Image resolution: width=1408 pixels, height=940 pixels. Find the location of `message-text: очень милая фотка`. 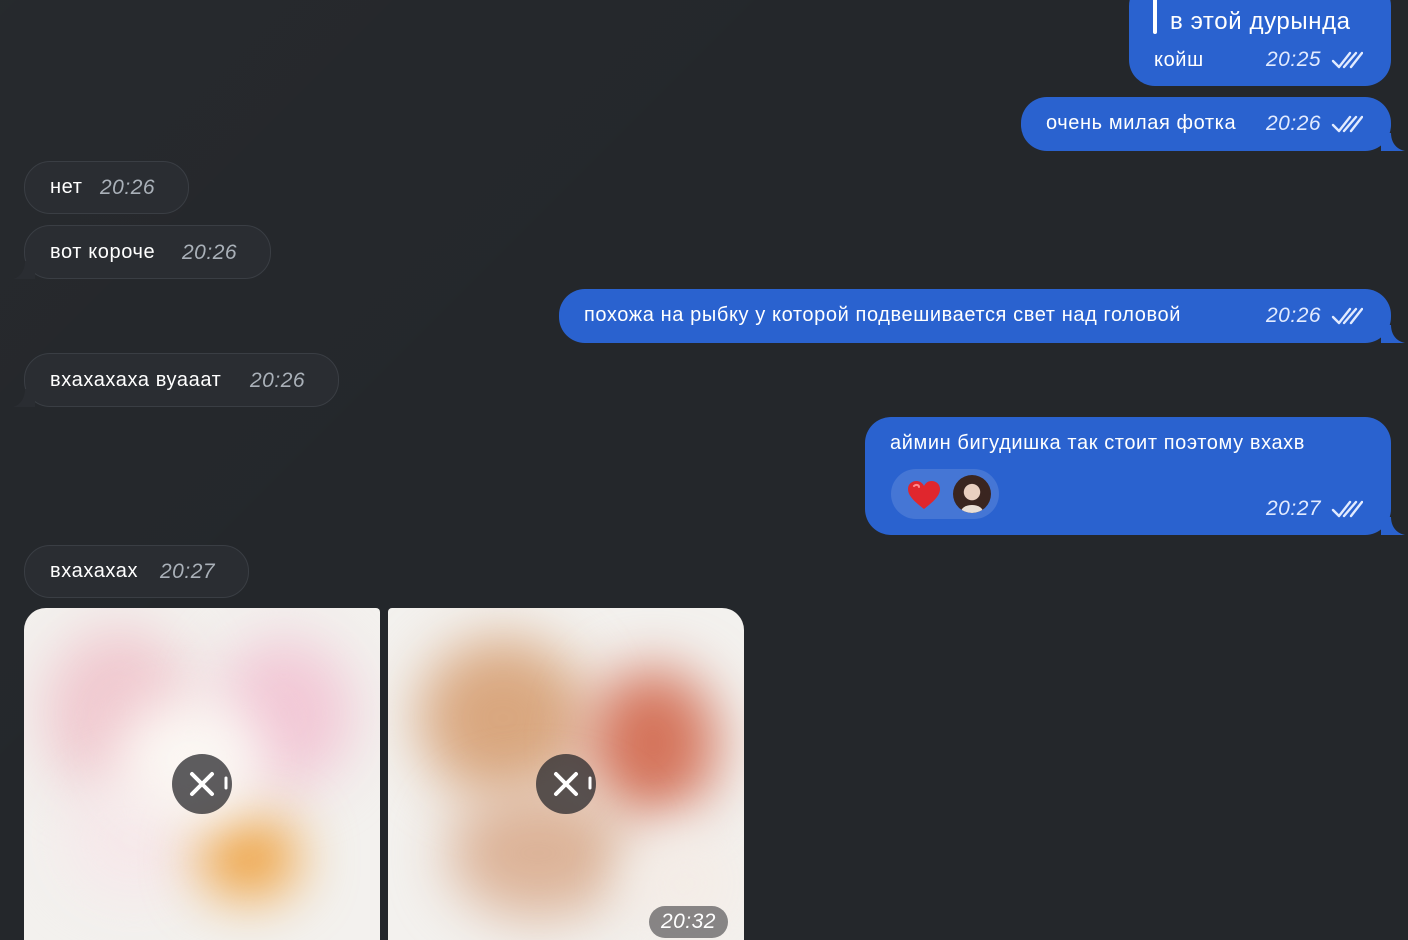

message-text: очень милая фотка is located at coordinates (1141, 123).